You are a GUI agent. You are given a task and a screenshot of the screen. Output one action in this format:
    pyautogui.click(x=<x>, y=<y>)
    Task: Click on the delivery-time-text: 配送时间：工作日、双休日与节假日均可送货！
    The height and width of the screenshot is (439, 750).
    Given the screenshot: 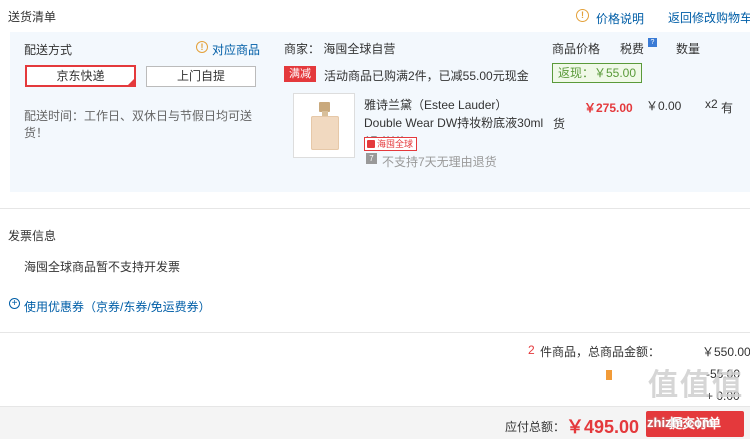 What is the action you would take?
    pyautogui.click(x=138, y=124)
    